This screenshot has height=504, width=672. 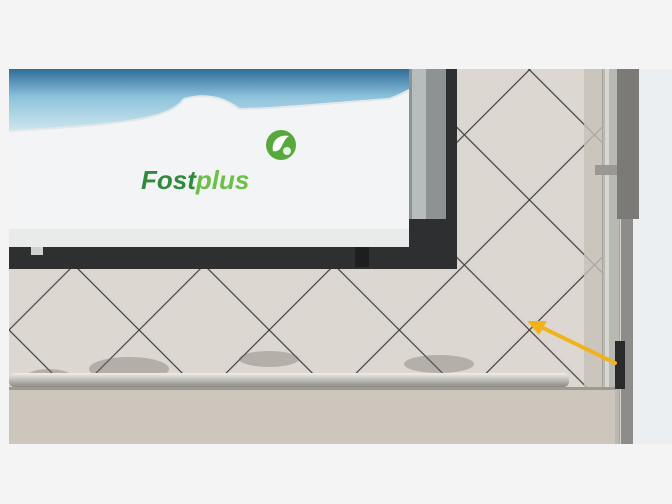 What do you see at coordinates (281, 145) in the screenshot?
I see `recycle-leaf-icon` at bounding box center [281, 145].